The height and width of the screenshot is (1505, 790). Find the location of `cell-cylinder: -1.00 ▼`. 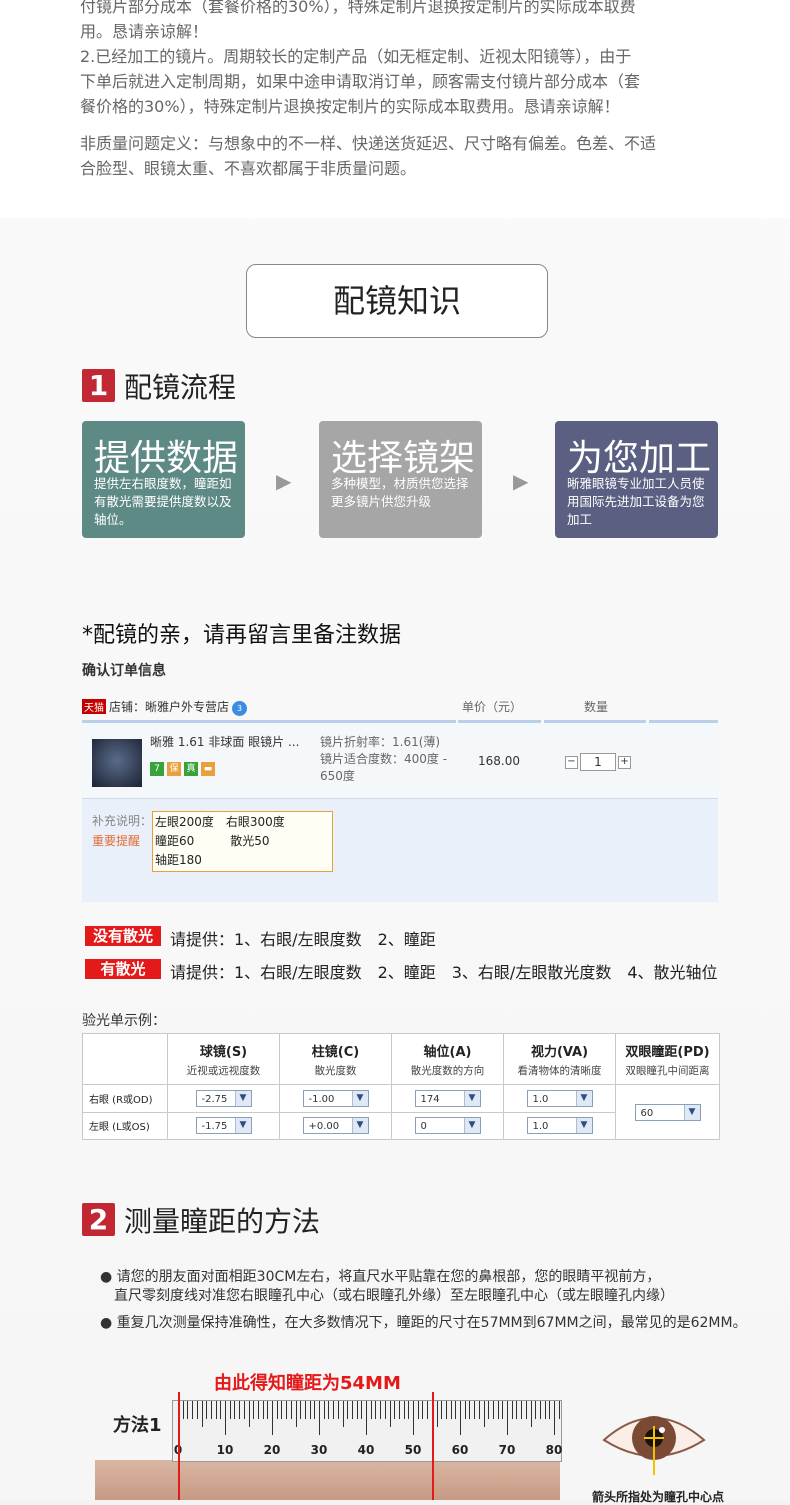

cell-cylinder: -1.00 ▼ is located at coordinates (335, 1098).